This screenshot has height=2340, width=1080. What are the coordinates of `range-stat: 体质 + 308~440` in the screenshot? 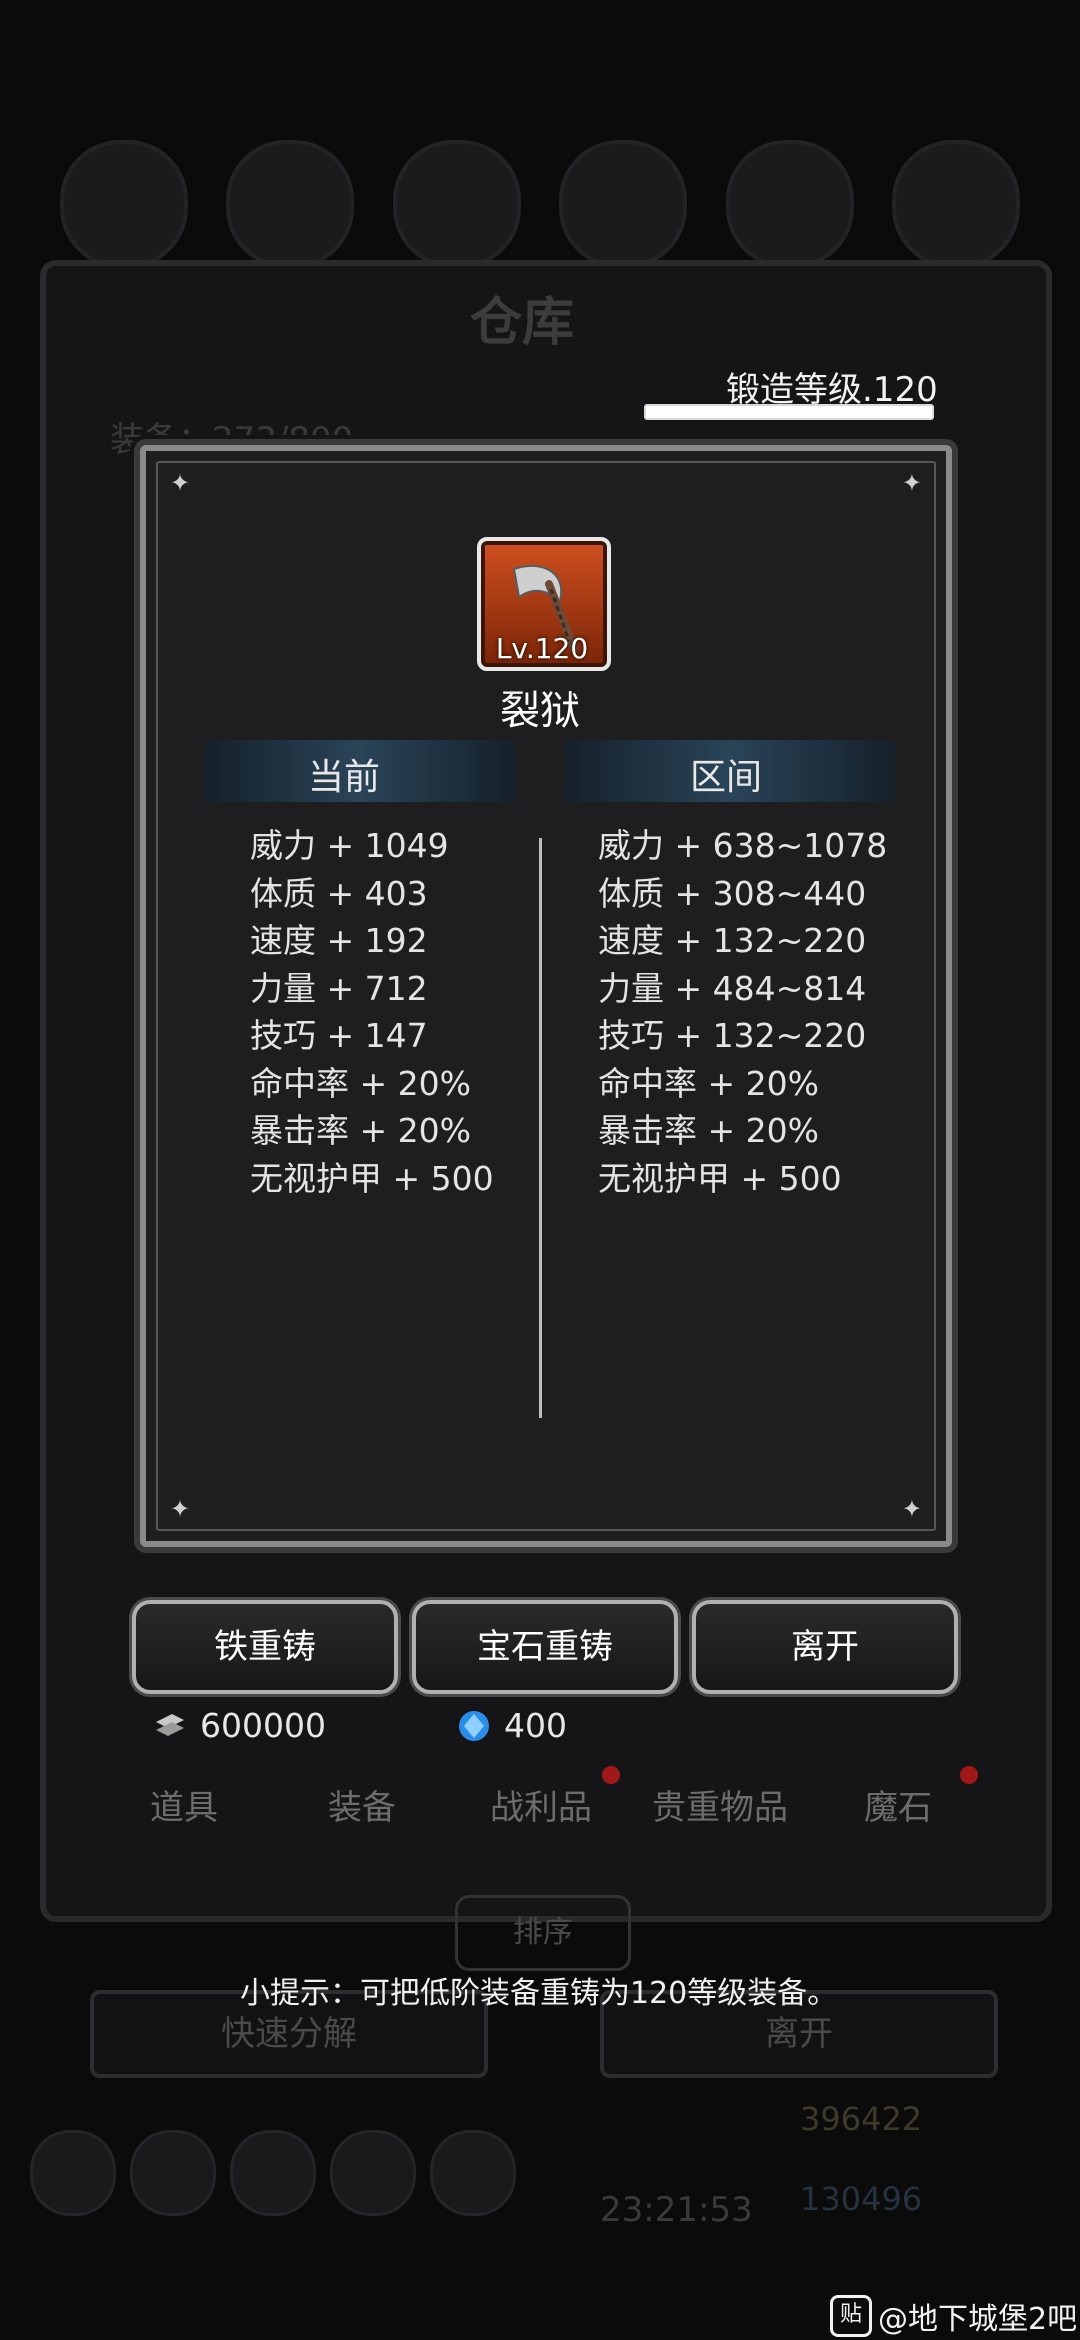 It's located at (732, 893).